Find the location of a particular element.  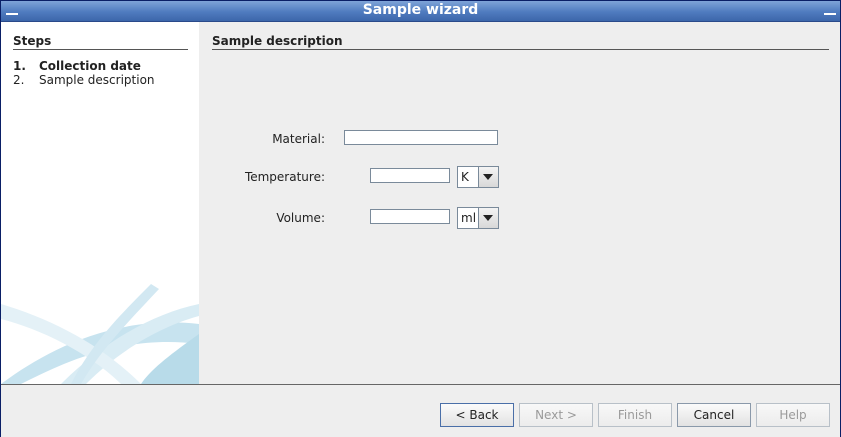

step-number: 2. is located at coordinates (19, 80).